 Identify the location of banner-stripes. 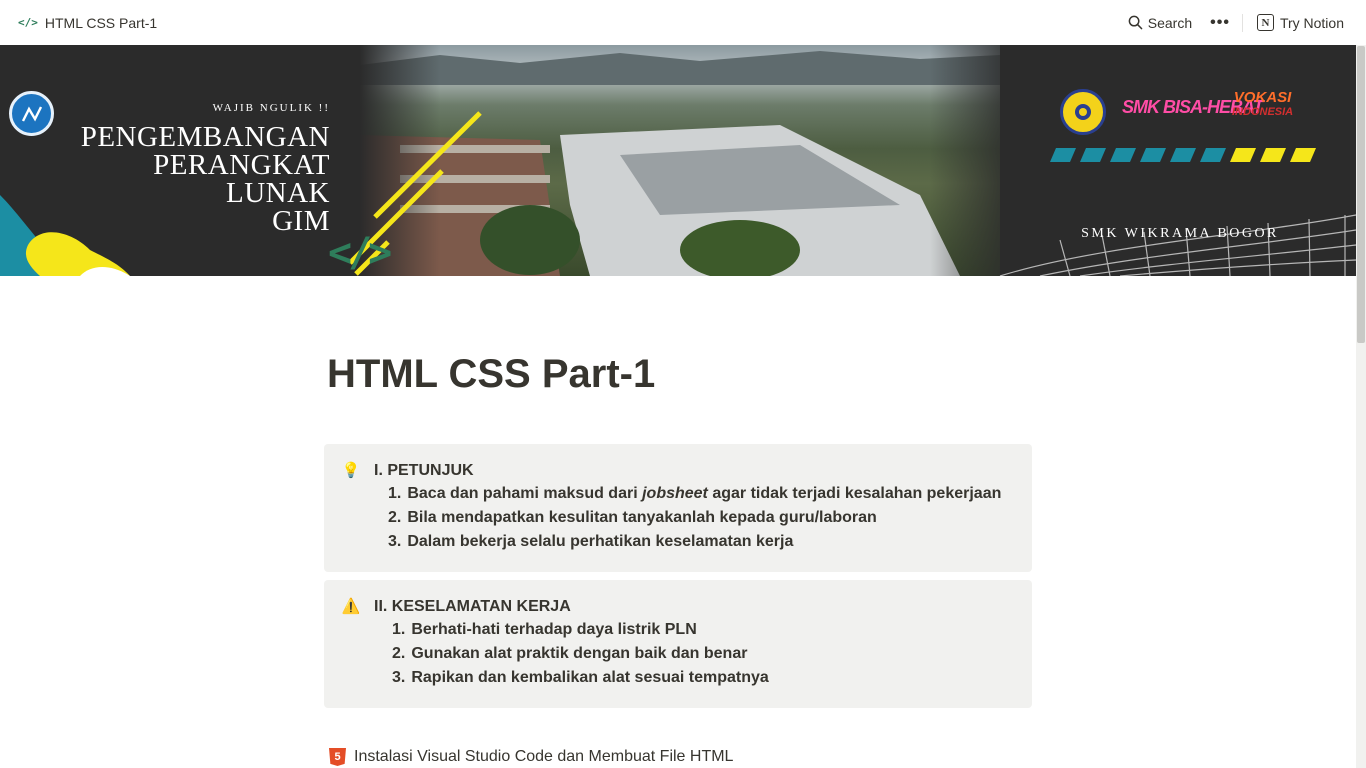
(1183, 155).